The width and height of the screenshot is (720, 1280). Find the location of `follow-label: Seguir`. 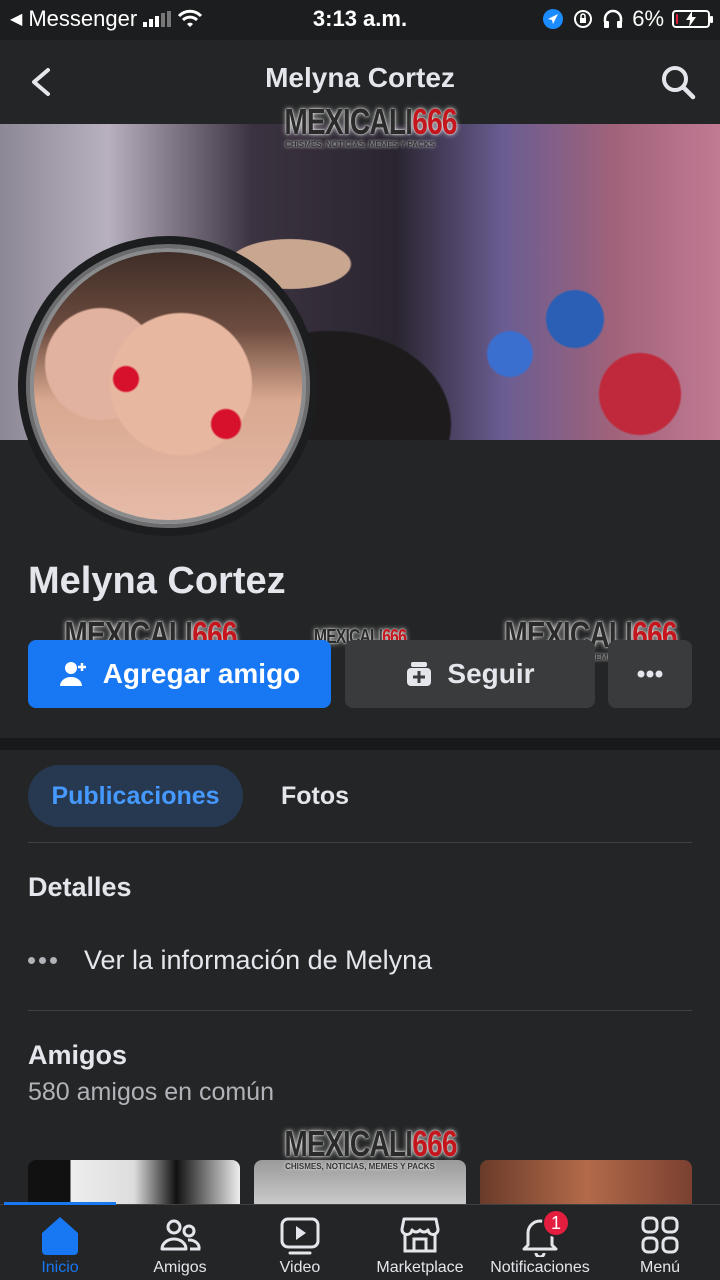

follow-label: Seguir is located at coordinates (491, 673).